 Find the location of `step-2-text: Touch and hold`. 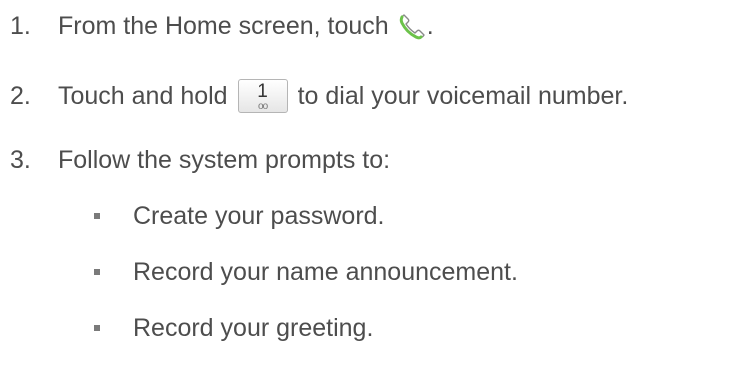

step-2-text: Touch and hold is located at coordinates (143, 95).